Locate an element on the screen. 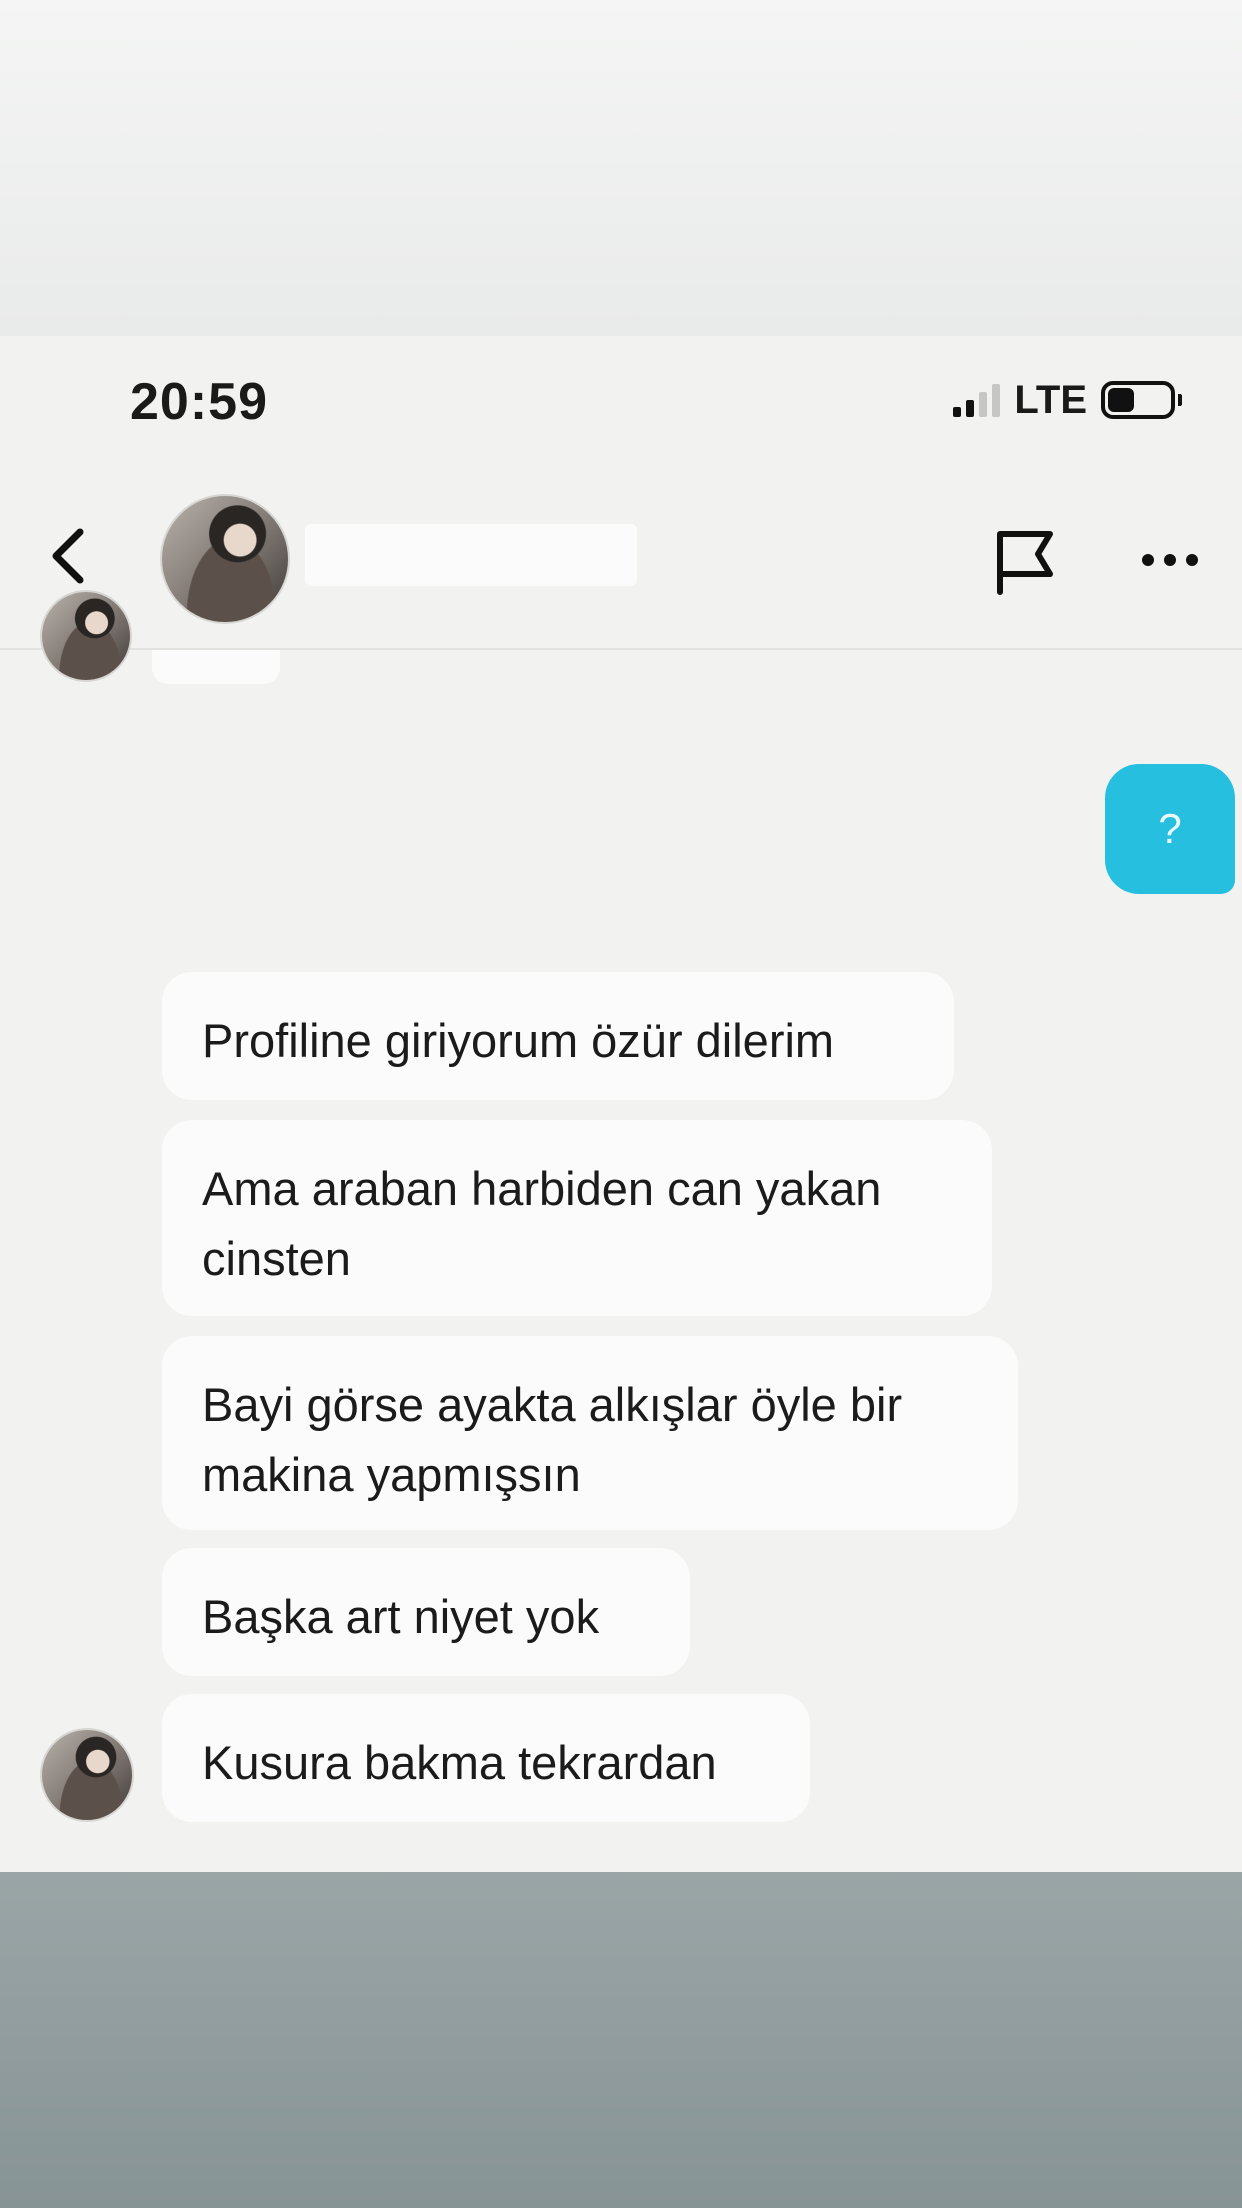 This screenshot has height=2208, width=1242. message-text: ? is located at coordinates (1170, 828).